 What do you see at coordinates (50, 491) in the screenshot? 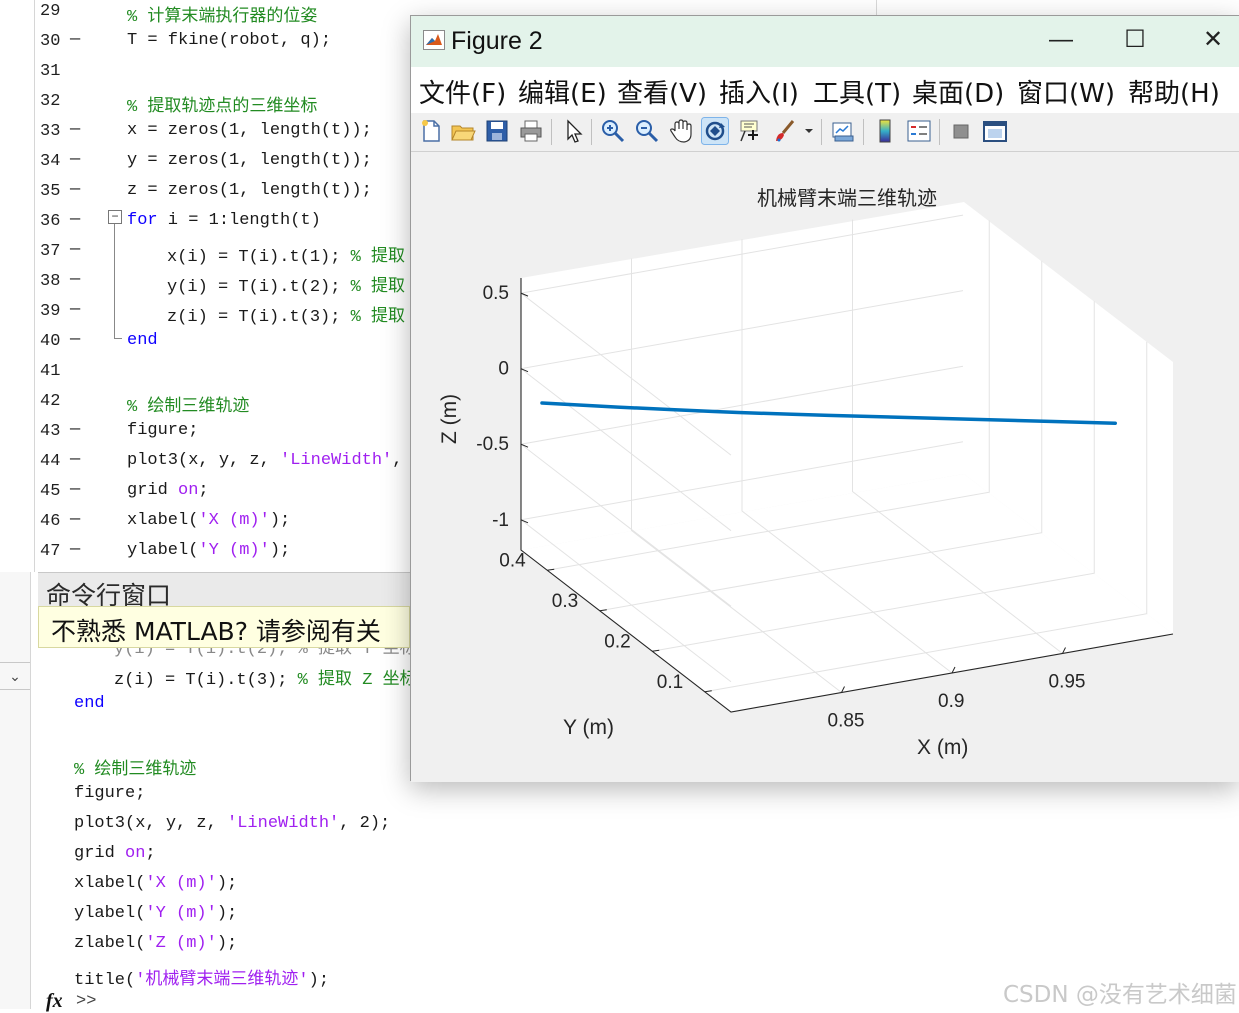
I see `line-number: 45` at bounding box center [50, 491].